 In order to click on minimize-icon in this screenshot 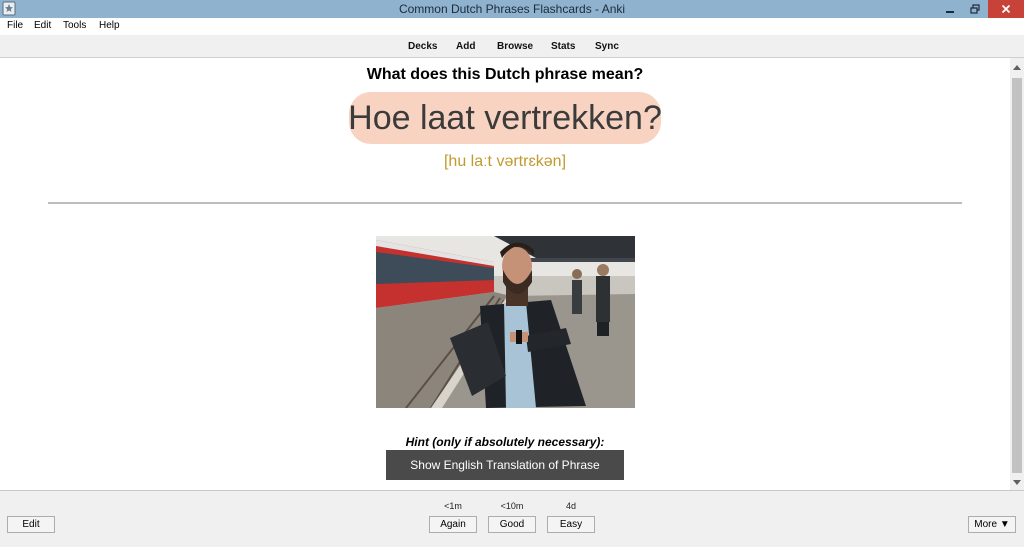, I will do `click(950, 12)`.